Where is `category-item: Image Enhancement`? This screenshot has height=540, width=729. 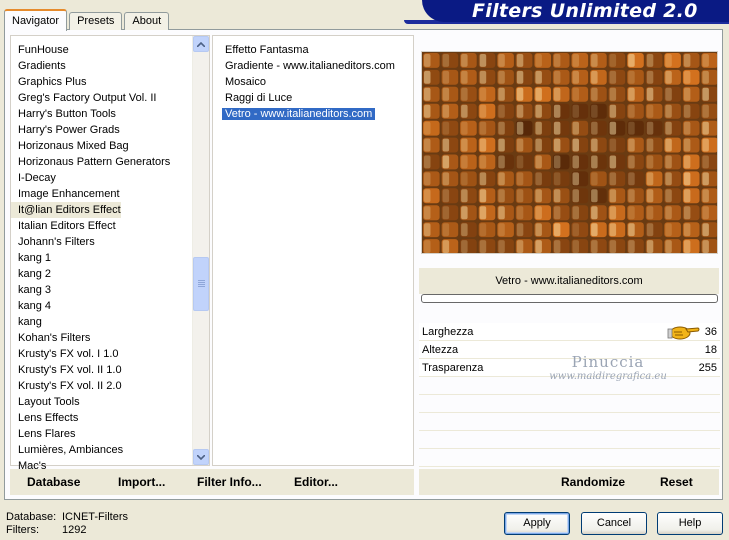
category-item: Image Enhancement is located at coordinates (101, 194).